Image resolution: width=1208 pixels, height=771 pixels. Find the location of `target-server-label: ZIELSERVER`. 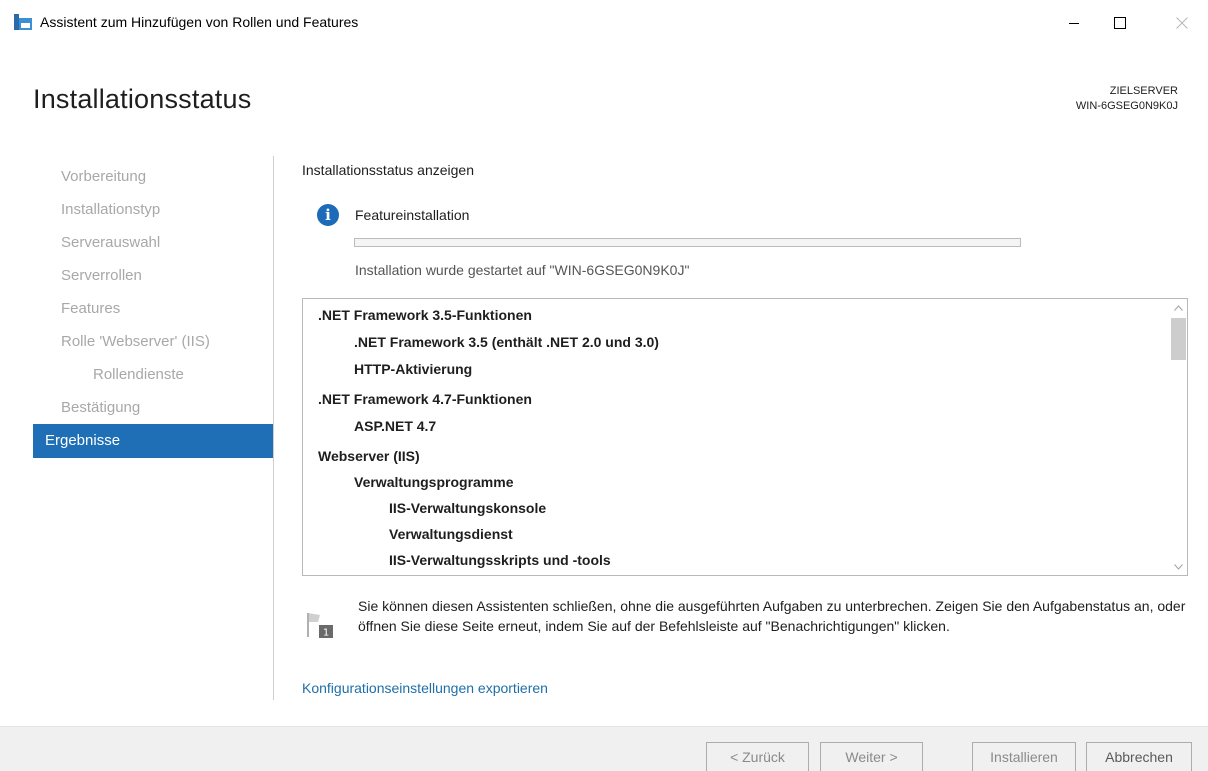

target-server-label: ZIELSERVER is located at coordinates (1143, 91).